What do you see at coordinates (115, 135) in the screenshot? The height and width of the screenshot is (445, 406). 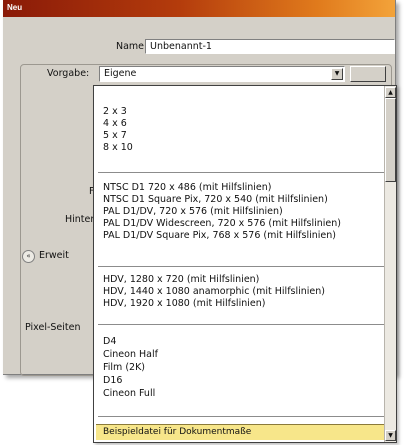 I see `list-item: 5 x 7` at bounding box center [115, 135].